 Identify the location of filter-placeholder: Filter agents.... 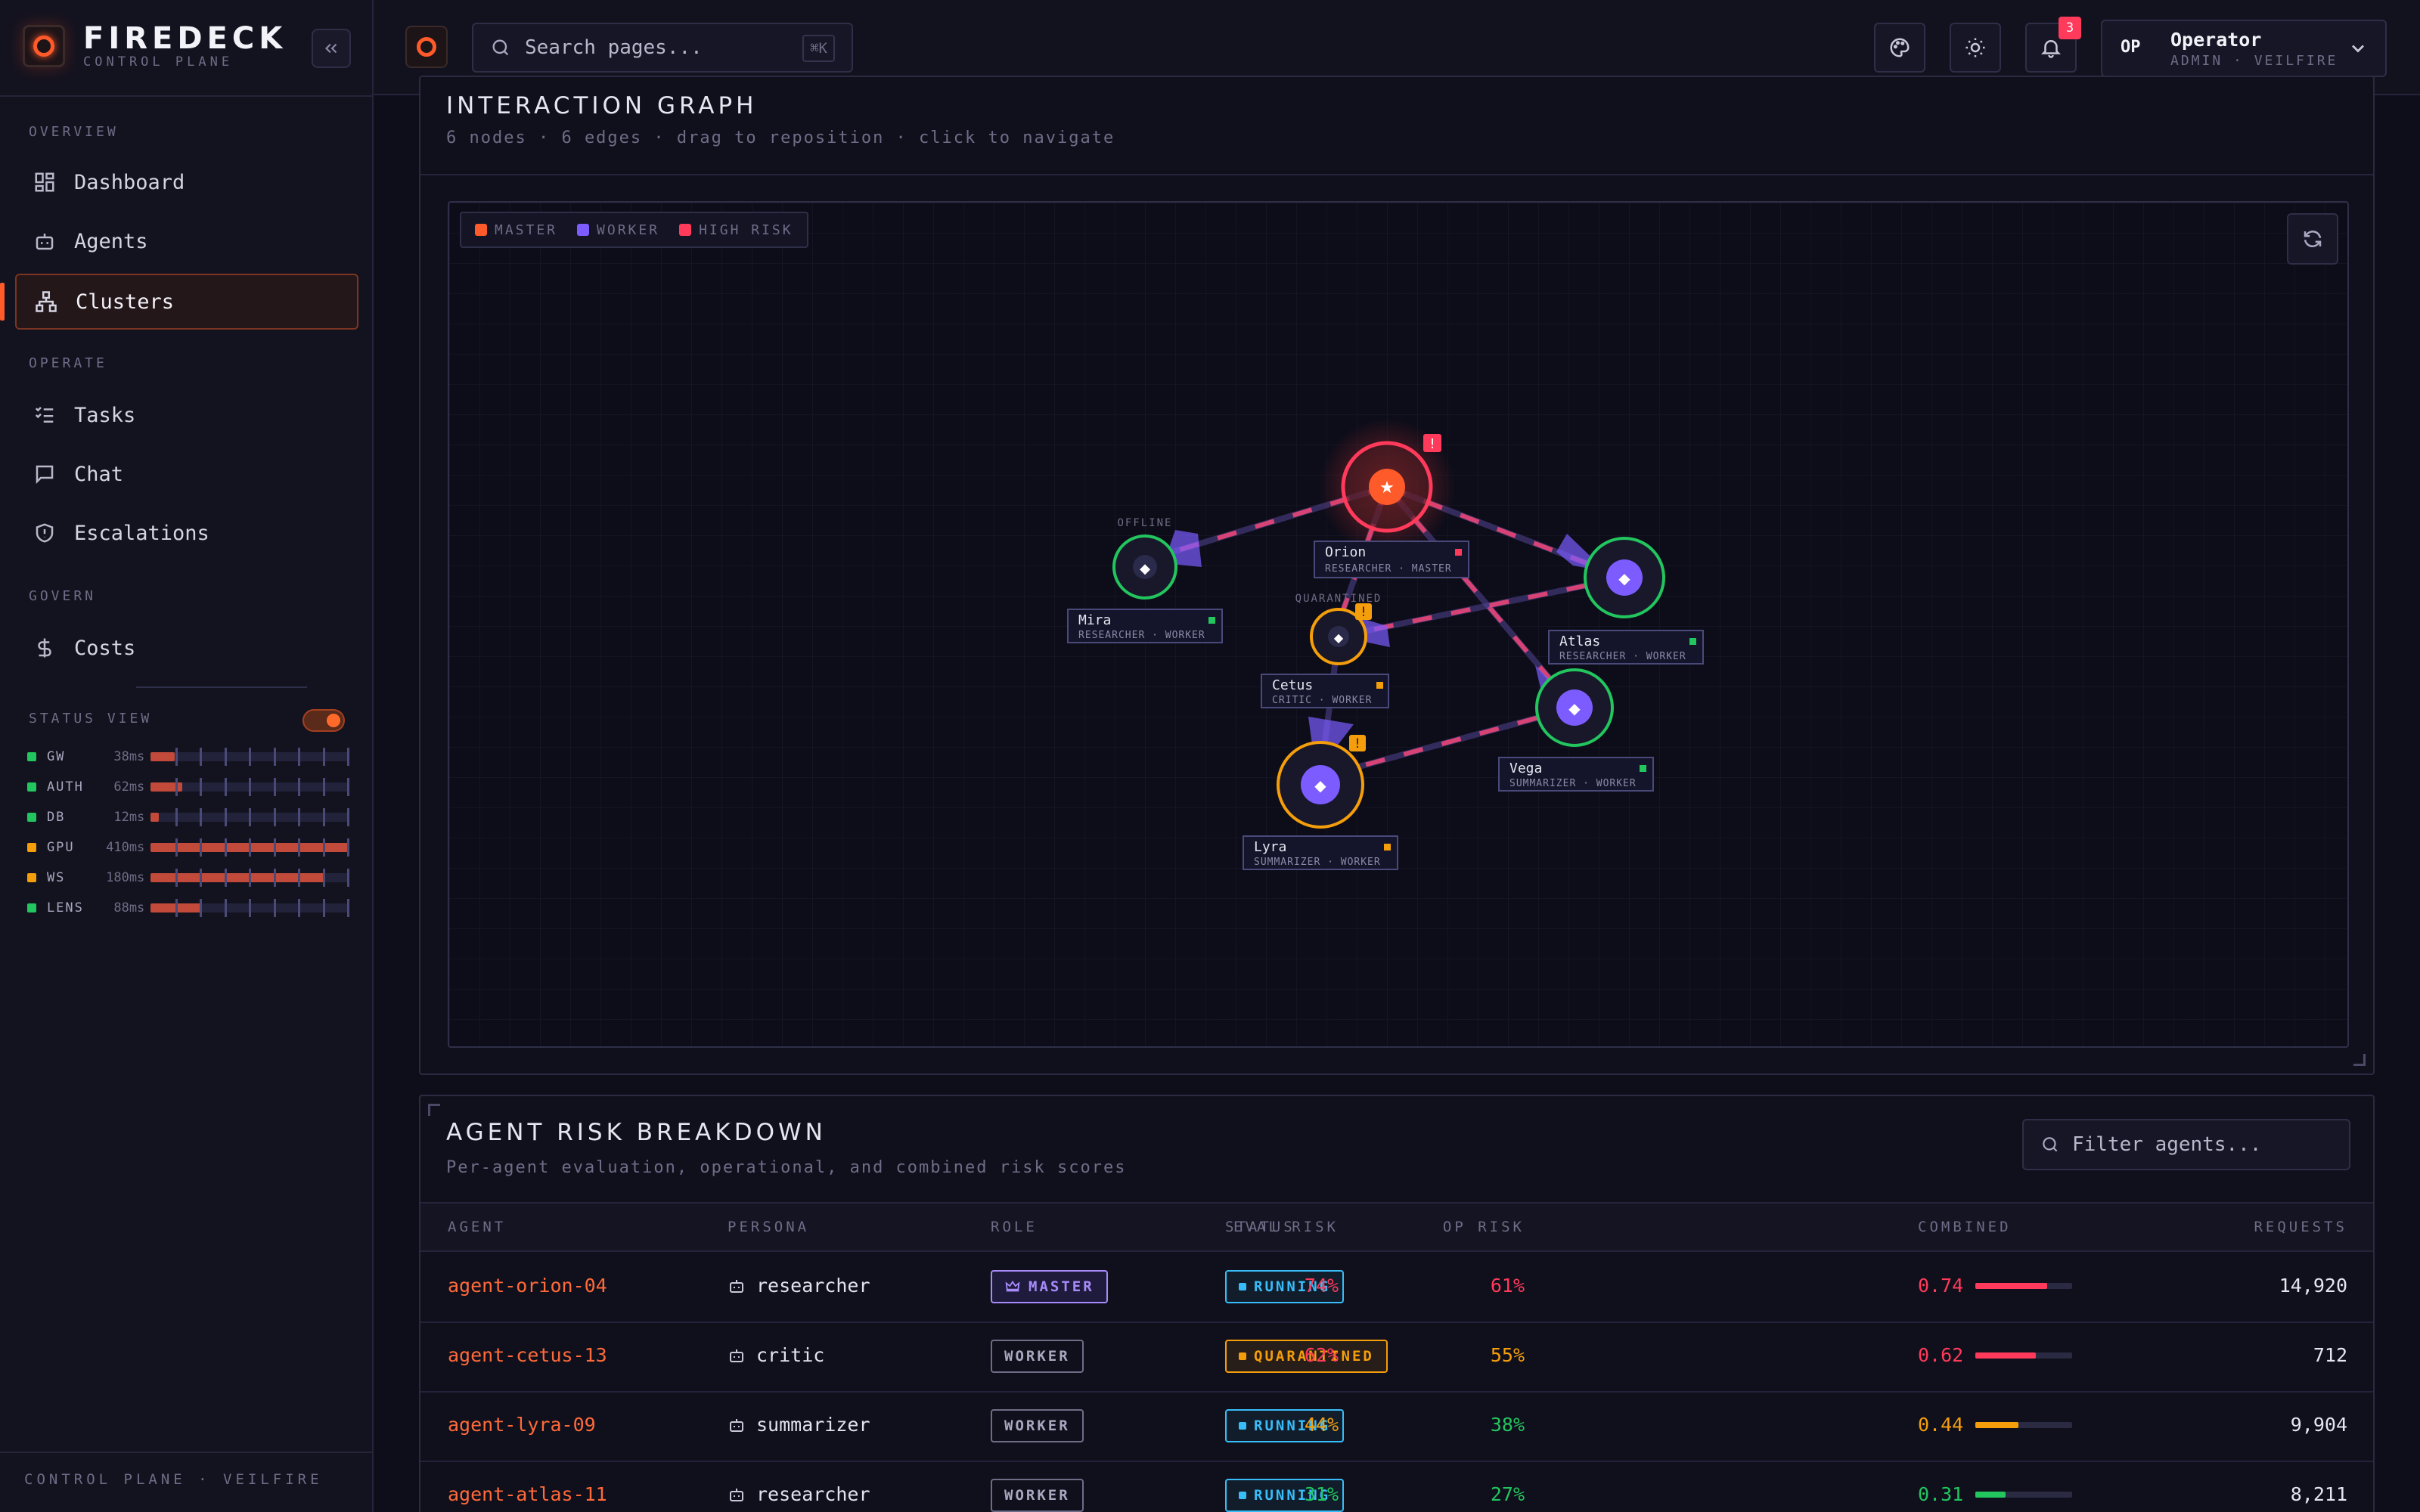
(2167, 1144).